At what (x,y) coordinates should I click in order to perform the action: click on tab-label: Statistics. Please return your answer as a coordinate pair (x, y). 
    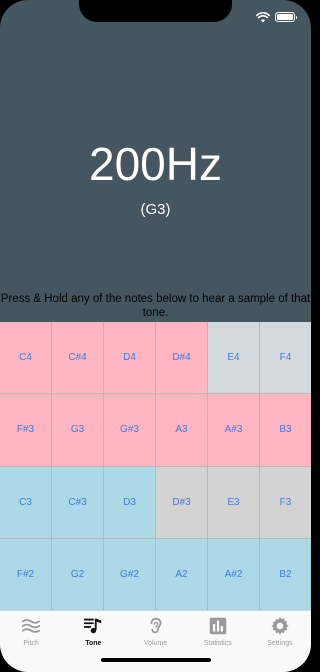
    Looking at the image, I should click on (217, 643).